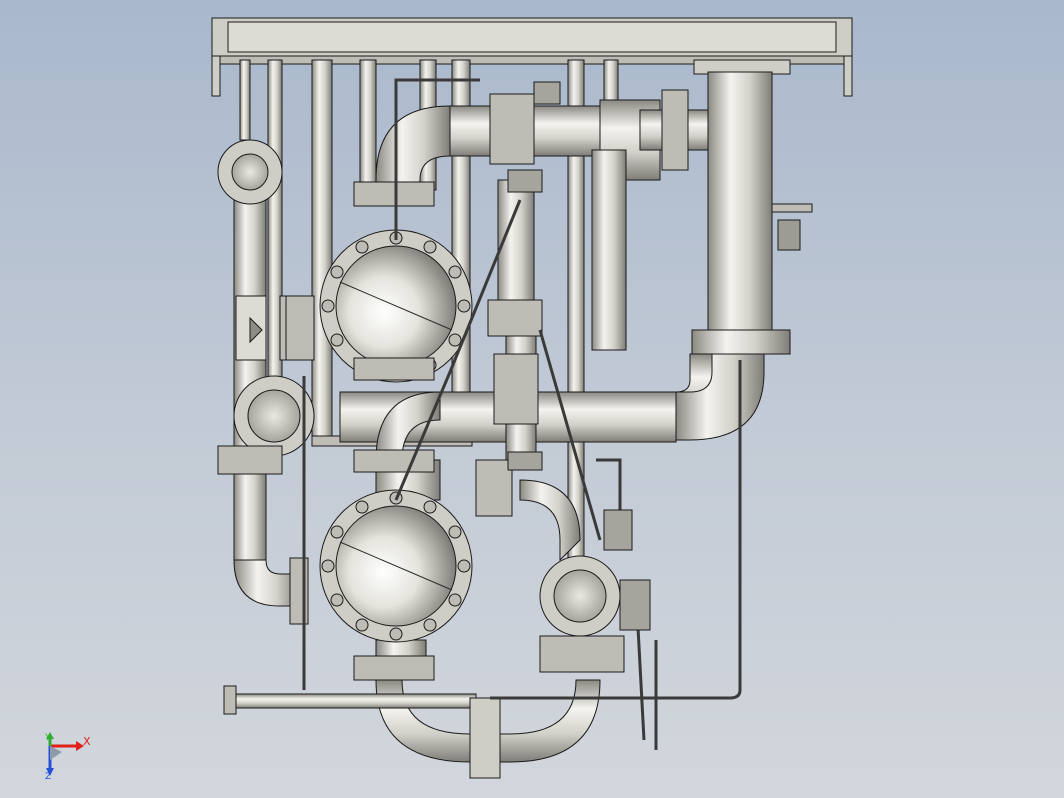  Describe the element at coordinates (752, 207) in the screenshot. I see `right-vertical-column` at that location.